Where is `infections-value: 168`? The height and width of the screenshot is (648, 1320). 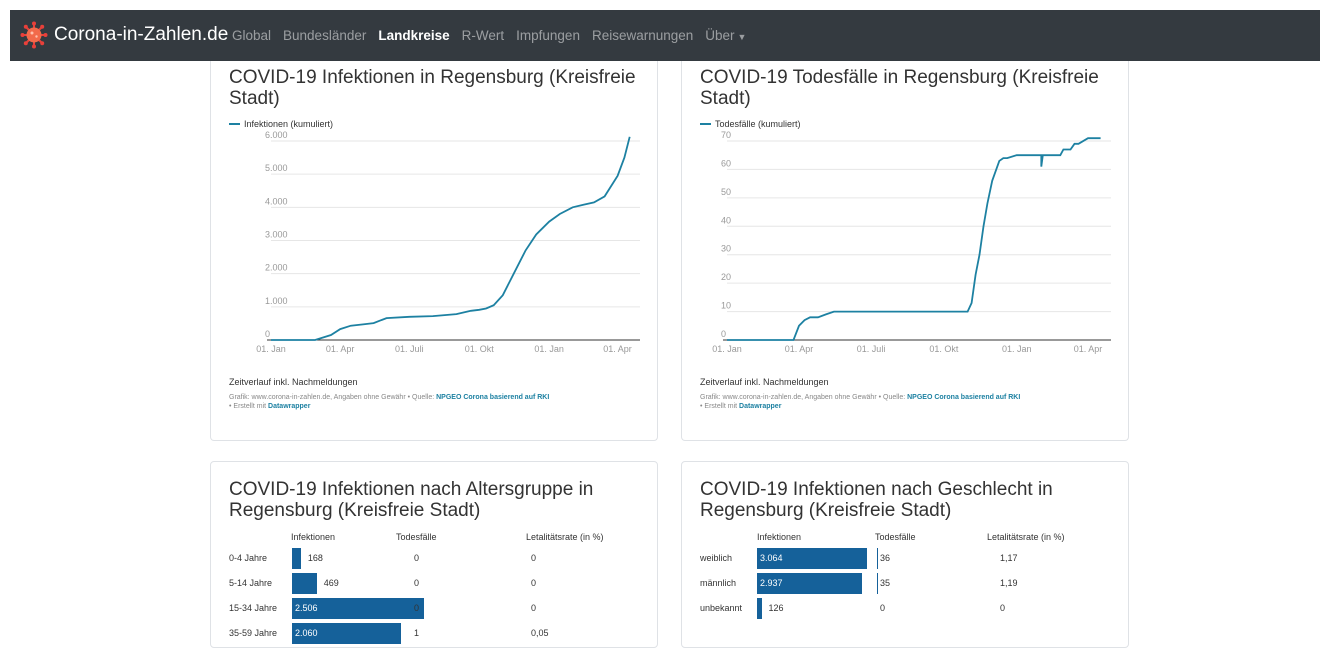 infections-value: 168 is located at coordinates (315, 558).